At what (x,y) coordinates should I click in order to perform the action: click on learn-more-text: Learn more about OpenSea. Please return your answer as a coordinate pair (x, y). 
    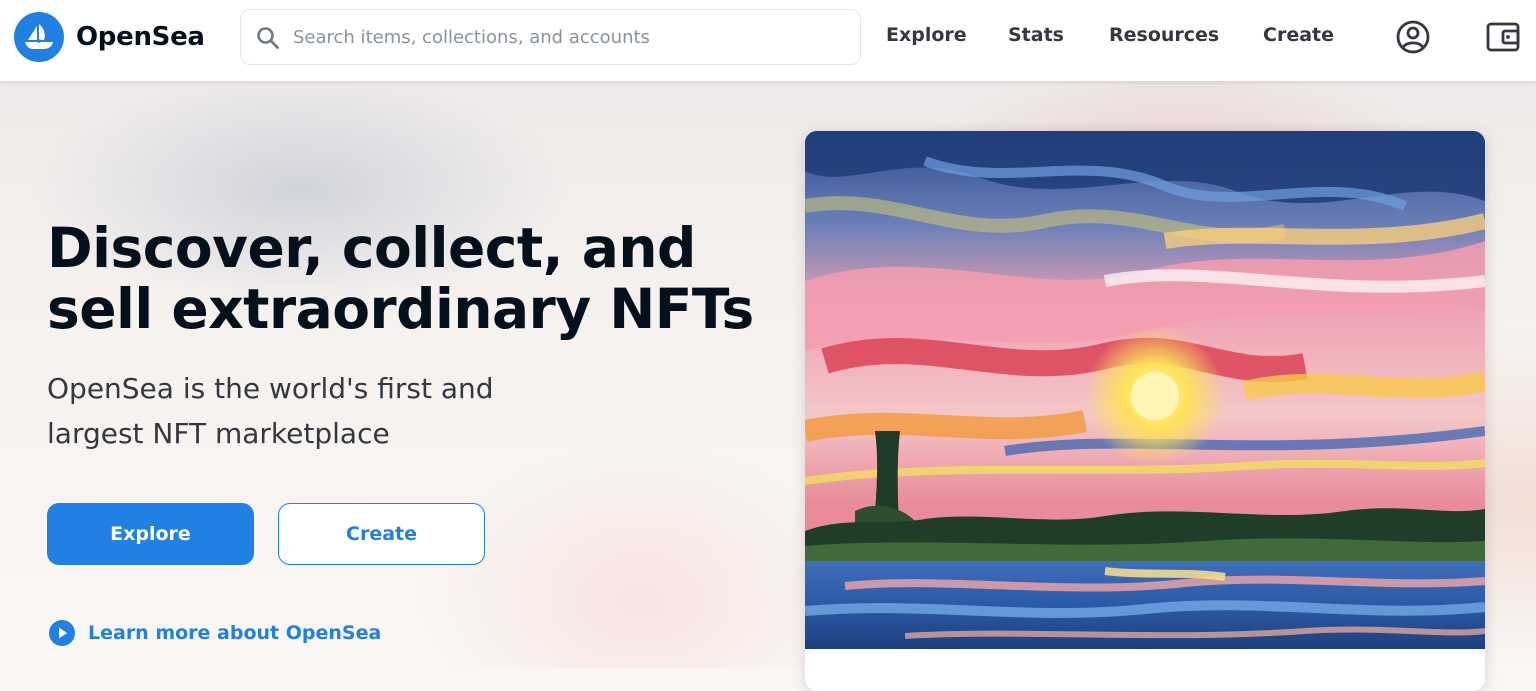
    Looking at the image, I should click on (235, 633).